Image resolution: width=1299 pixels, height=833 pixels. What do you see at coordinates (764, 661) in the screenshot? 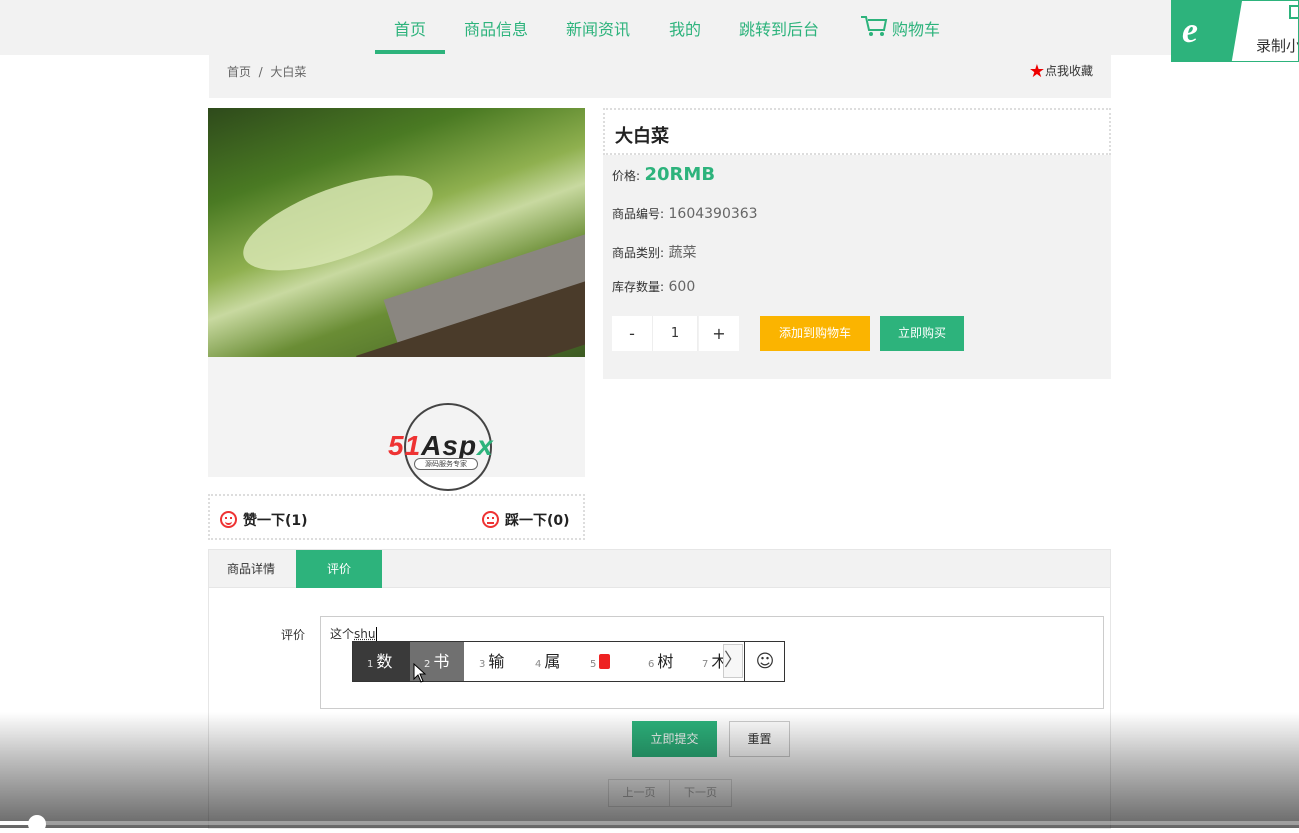
I see `ime-emoji-icon: ☺` at bounding box center [764, 661].